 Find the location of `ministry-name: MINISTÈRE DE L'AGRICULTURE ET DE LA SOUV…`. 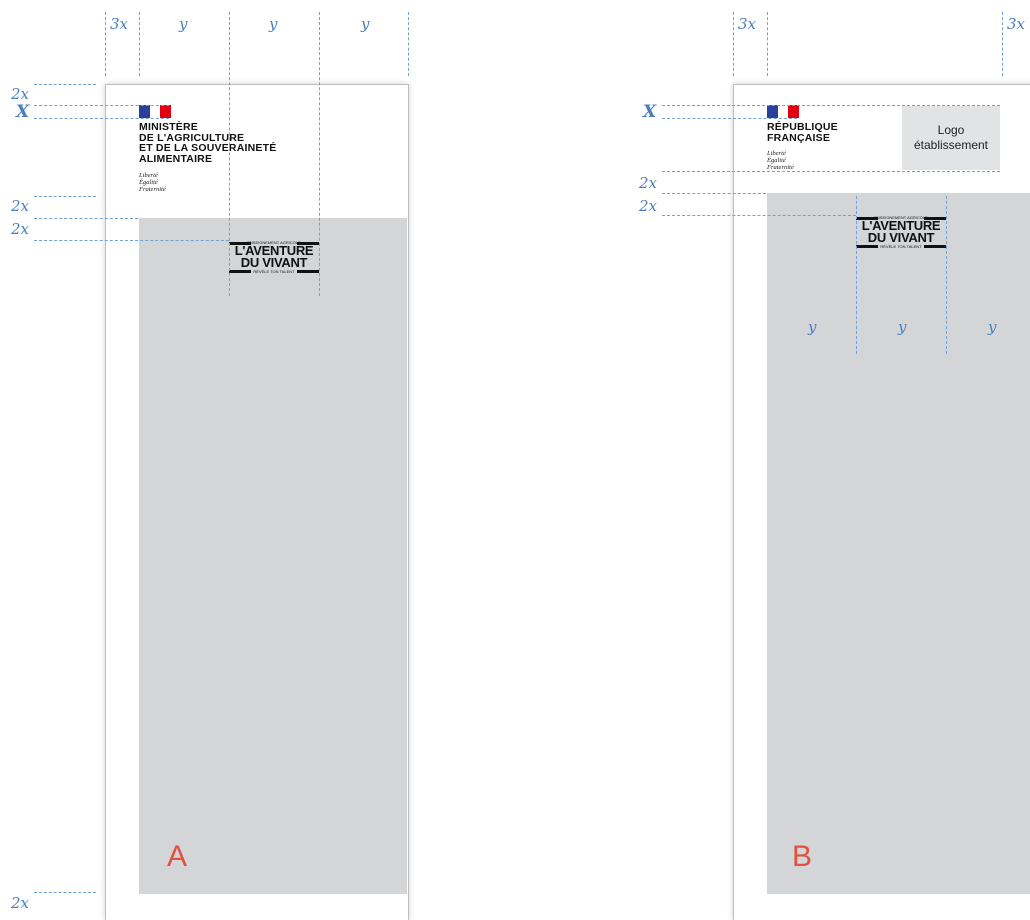

ministry-name: MINISTÈRE DE L'AGRICULTURE ET DE LA SOUV… is located at coordinates (208, 143).